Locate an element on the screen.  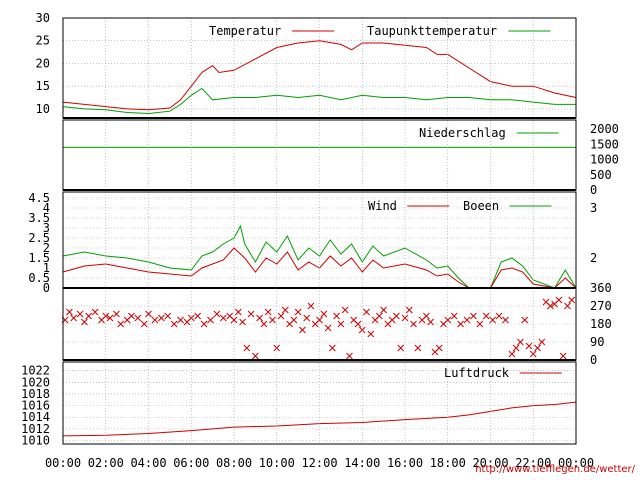
direction-y-tick: 180 is located at coordinates (601, 324).